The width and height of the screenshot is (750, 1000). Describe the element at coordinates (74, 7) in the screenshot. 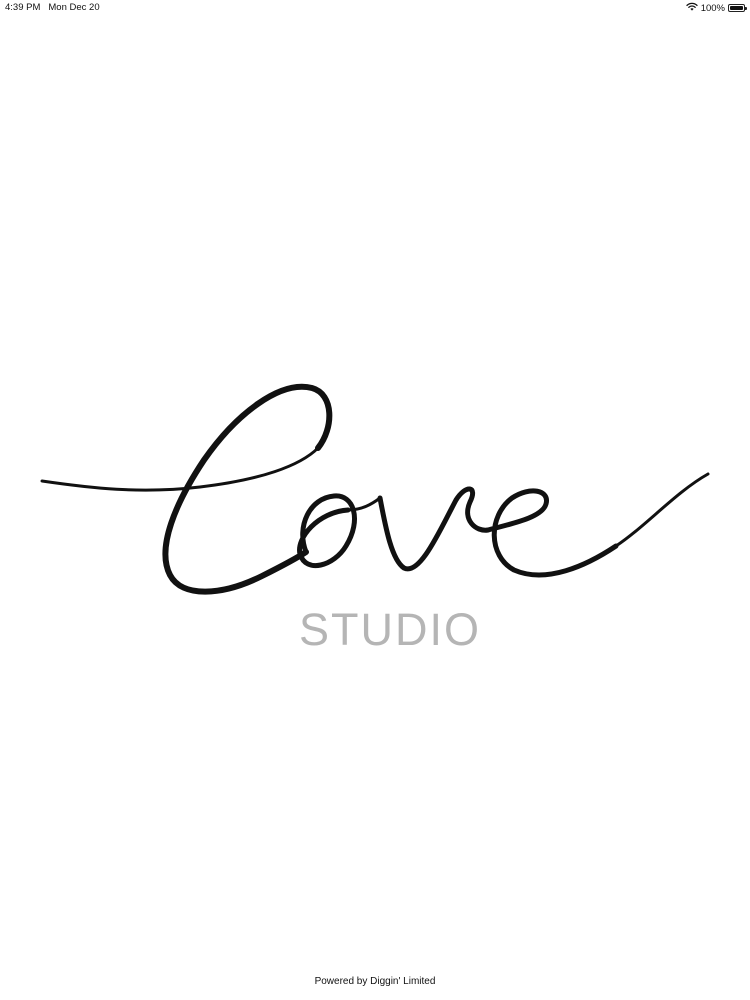

I see `status-date: Mon Dec 20` at that location.